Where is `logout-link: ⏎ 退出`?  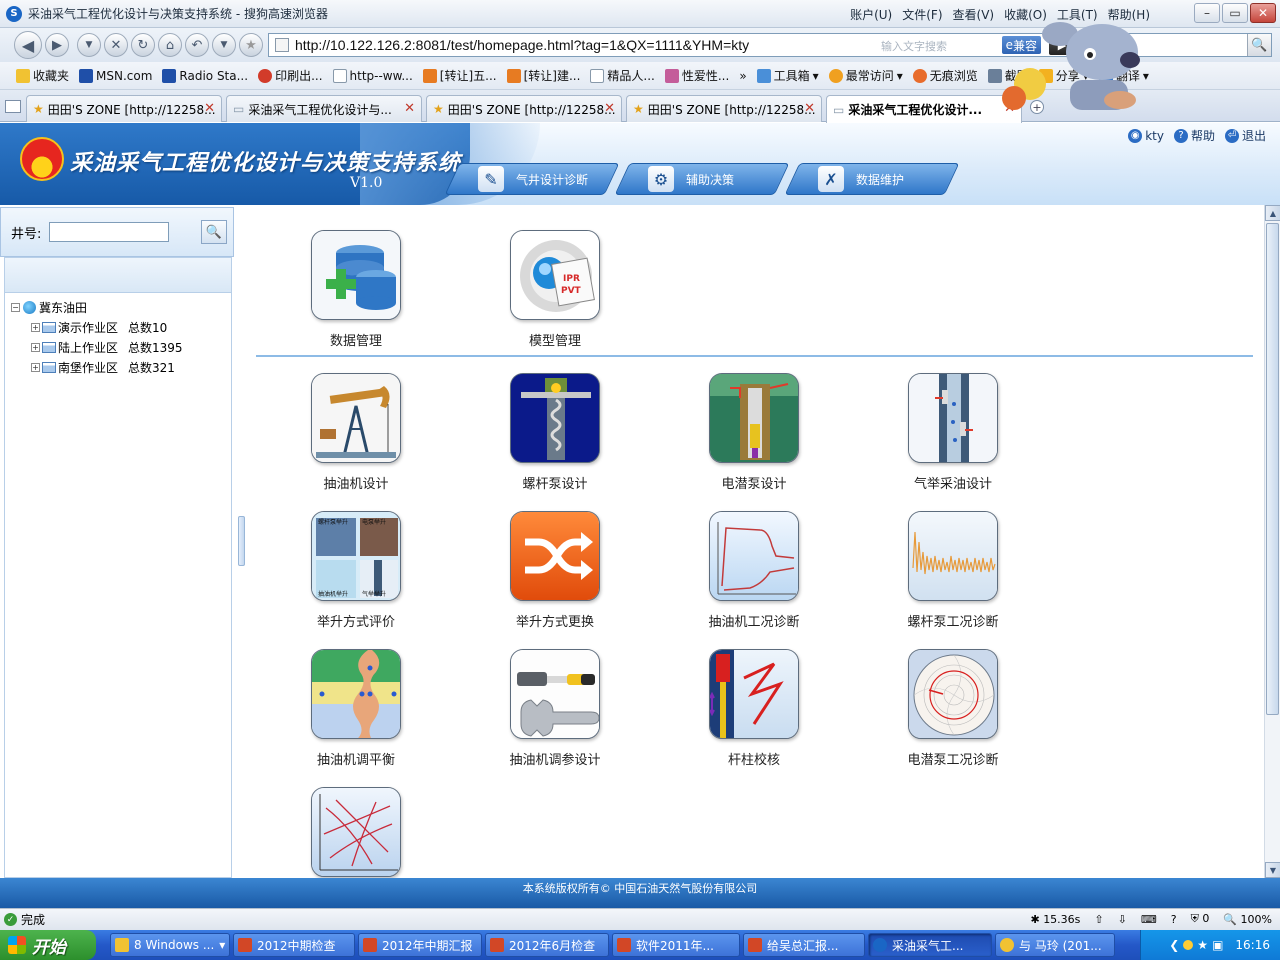 logout-link: ⏎ 退出 is located at coordinates (1245, 135).